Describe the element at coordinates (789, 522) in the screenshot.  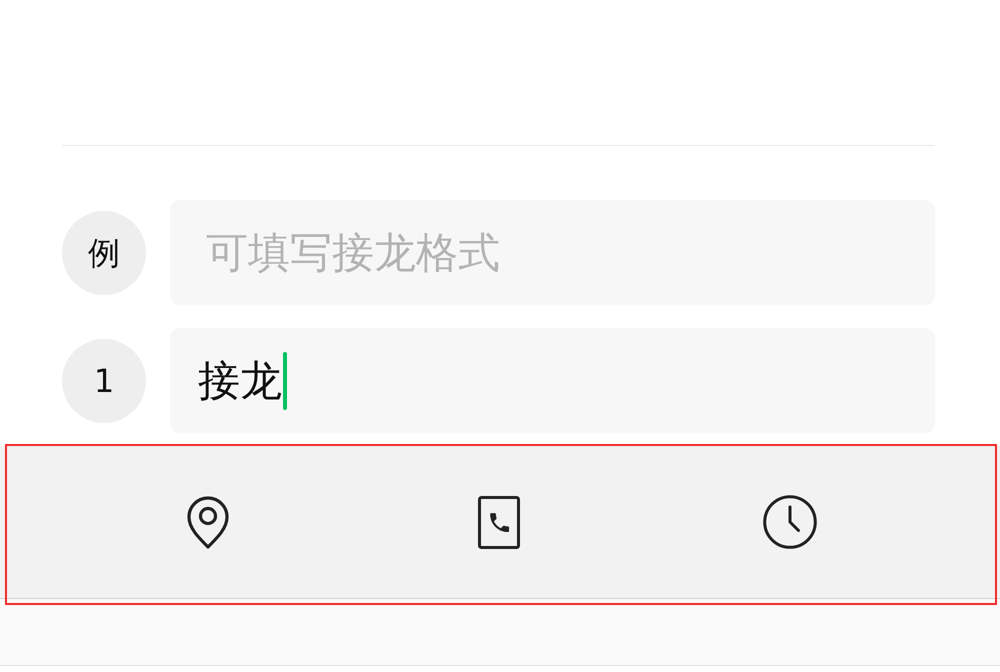
I see `clock-icon` at that location.